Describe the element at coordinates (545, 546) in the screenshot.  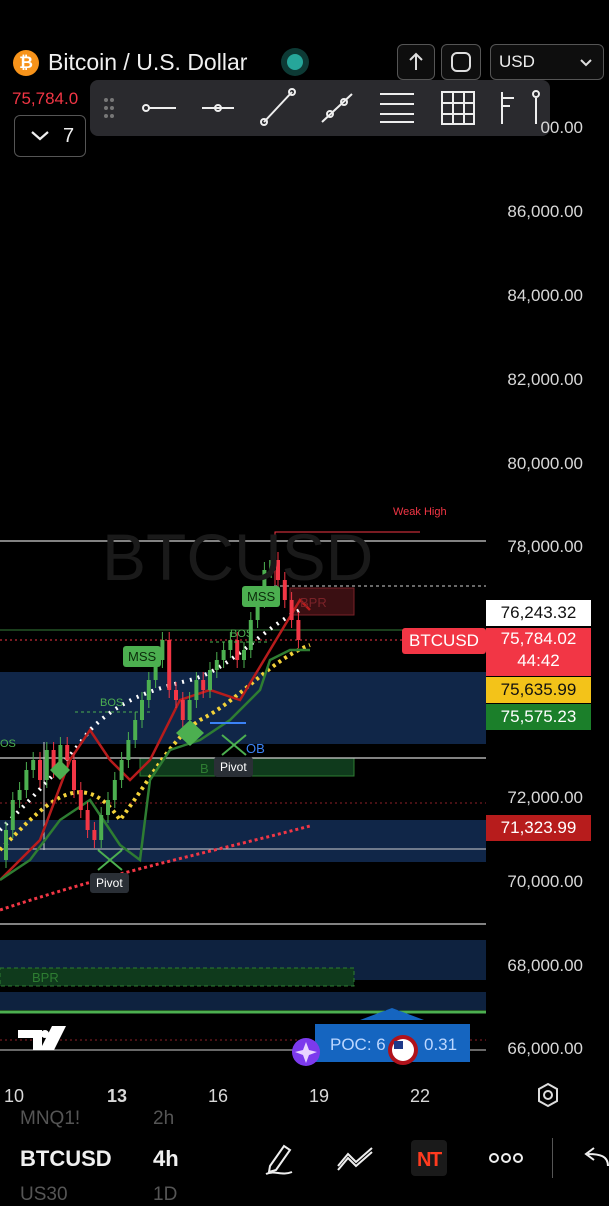
I see `price-axis-label: 78,000.00` at that location.